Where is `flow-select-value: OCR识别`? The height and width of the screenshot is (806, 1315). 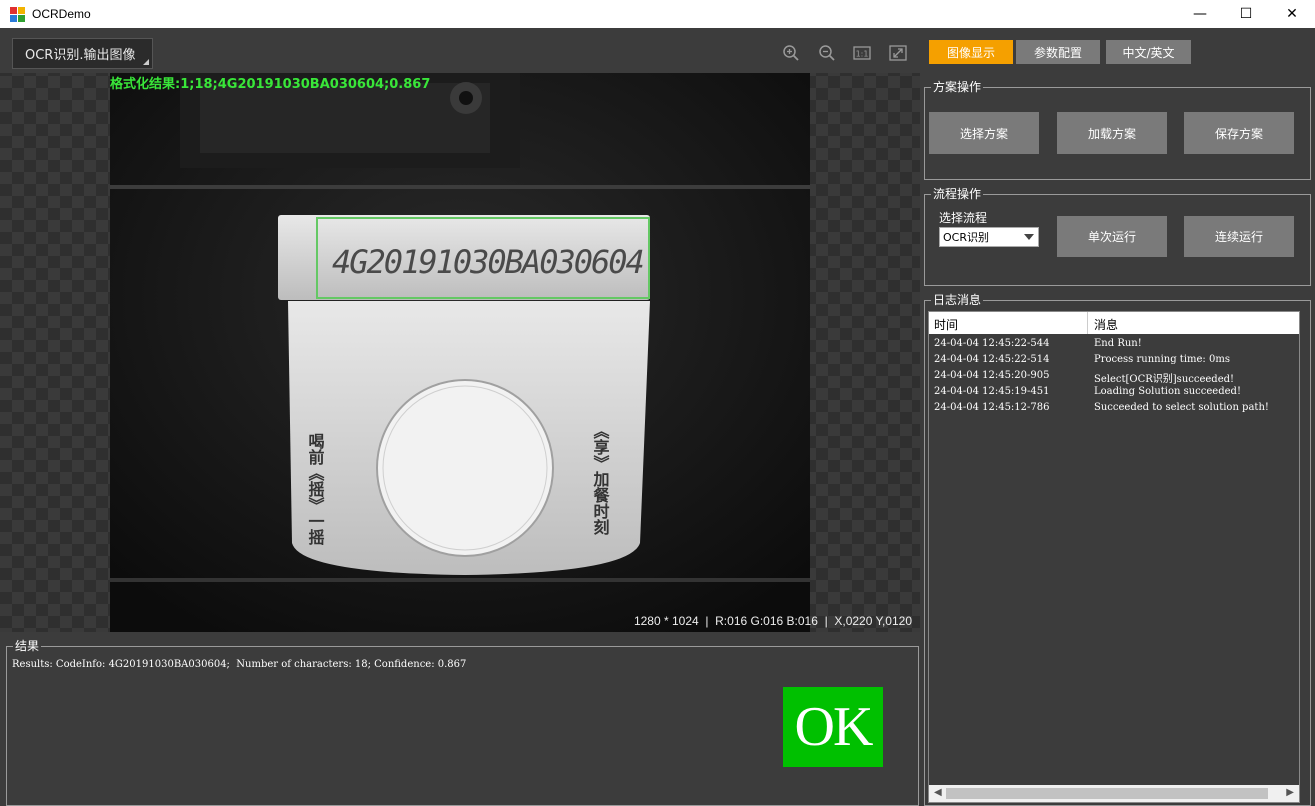 flow-select-value: OCR识别 is located at coordinates (966, 237).